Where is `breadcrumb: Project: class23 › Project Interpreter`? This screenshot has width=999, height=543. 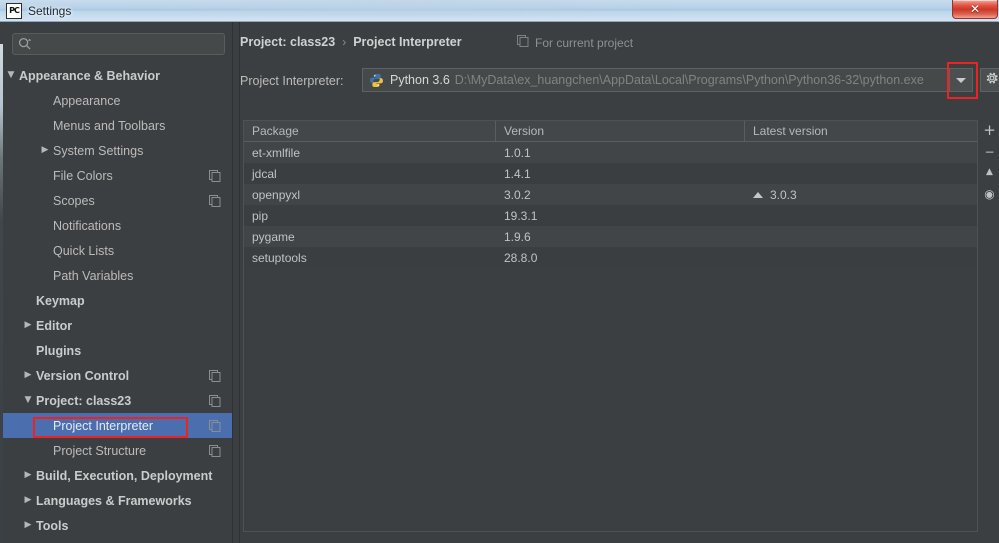
breadcrumb: Project: class23 › Project Interpreter is located at coordinates (351, 42).